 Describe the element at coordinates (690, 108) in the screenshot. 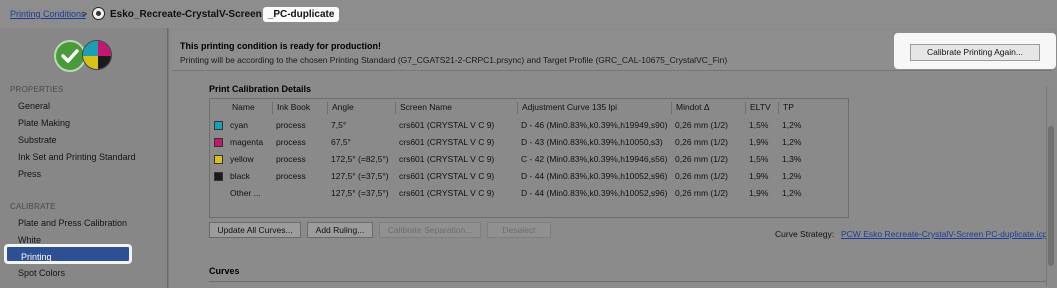

I see `column-header-mindot: Mindot Δ` at that location.